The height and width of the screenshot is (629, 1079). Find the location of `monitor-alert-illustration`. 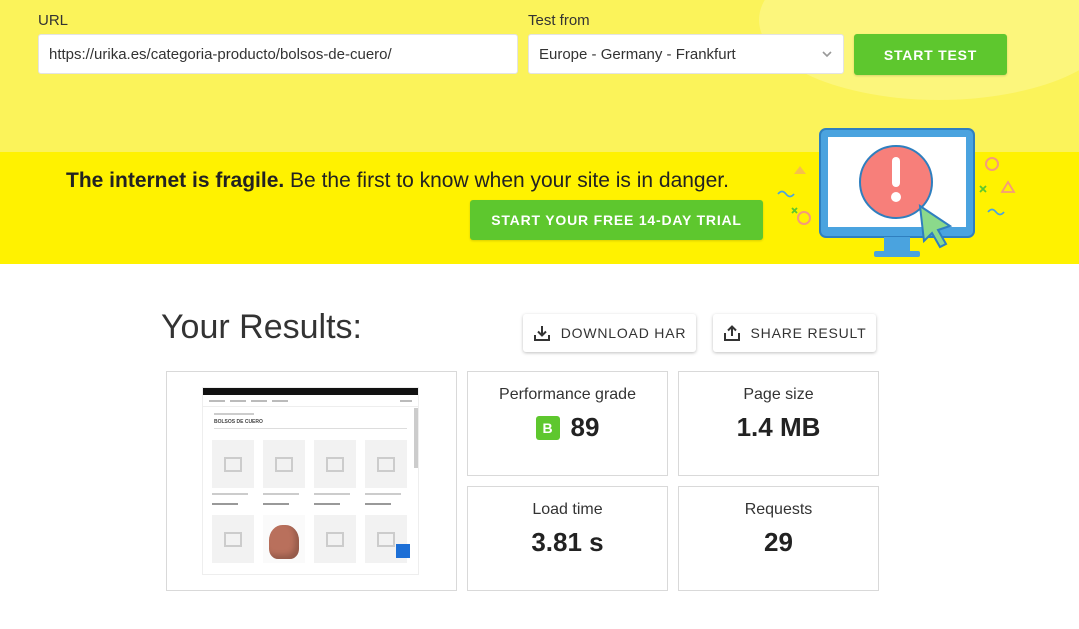

monitor-alert-illustration is located at coordinates (896, 192).